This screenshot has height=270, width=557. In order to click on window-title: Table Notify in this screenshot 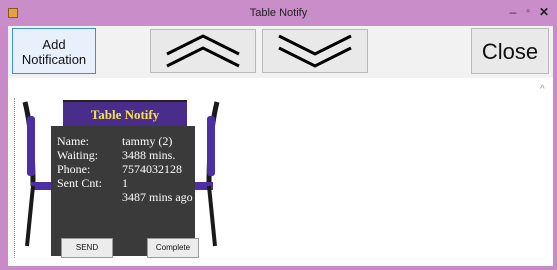, I will do `click(278, 13)`.